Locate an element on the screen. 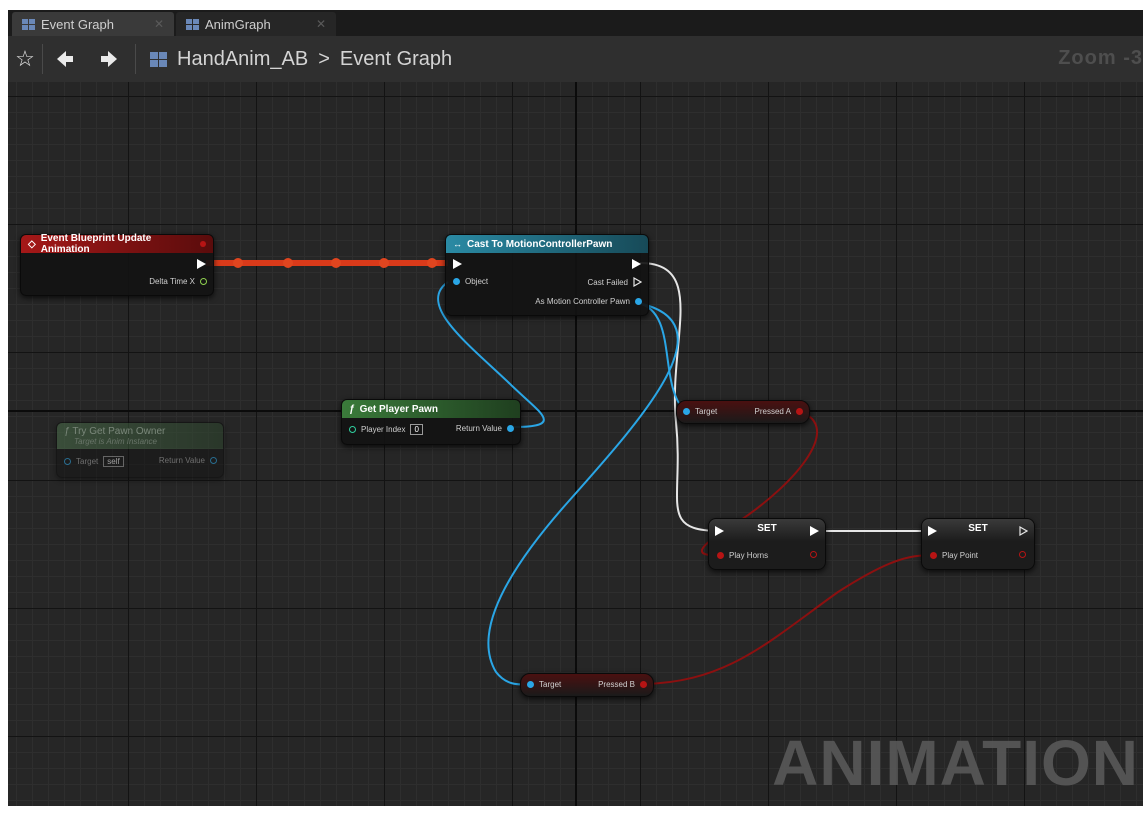  cast-object-pin: Object is located at coordinates (470, 281).